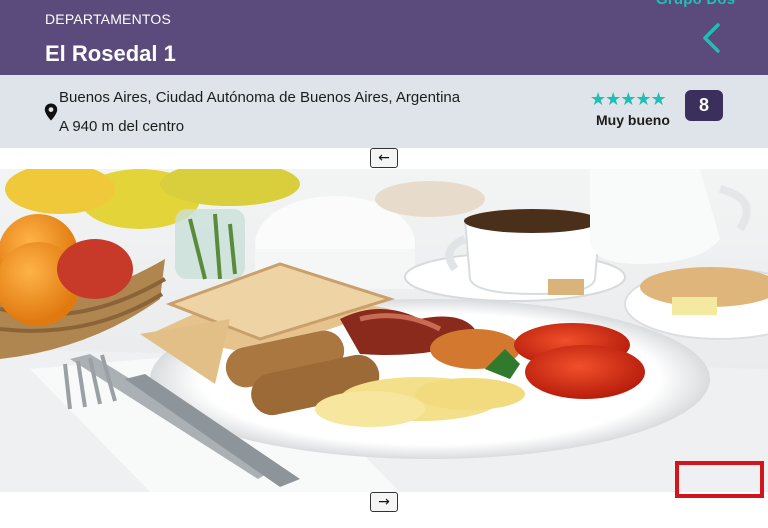 This screenshot has height=528, width=768. What do you see at coordinates (122, 126) in the screenshot?
I see `distance-from-center: A 940 m del centro` at bounding box center [122, 126].